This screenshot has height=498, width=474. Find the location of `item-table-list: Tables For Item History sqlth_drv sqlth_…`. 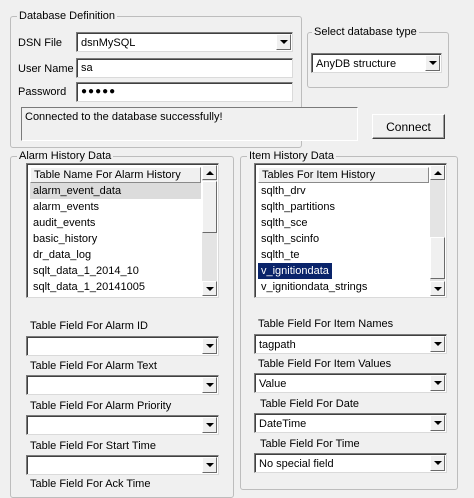

item-table-list: Tables For Item History sqlth_drv sqlth_… is located at coordinates (350, 230).